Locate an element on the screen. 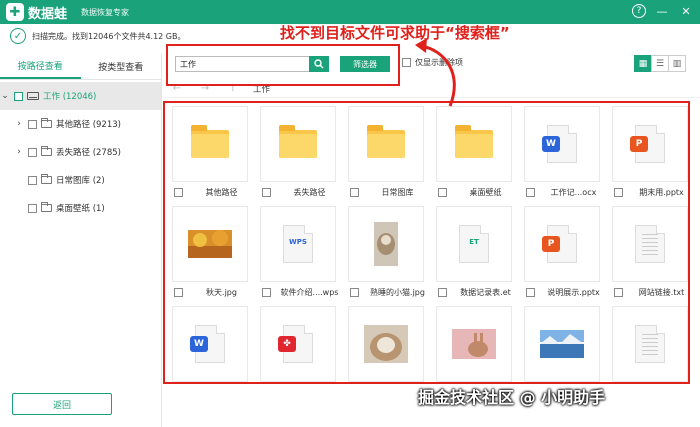 The width and height of the screenshot is (700, 427). tree-item-label: 工作 (12046) is located at coordinates (70, 97).